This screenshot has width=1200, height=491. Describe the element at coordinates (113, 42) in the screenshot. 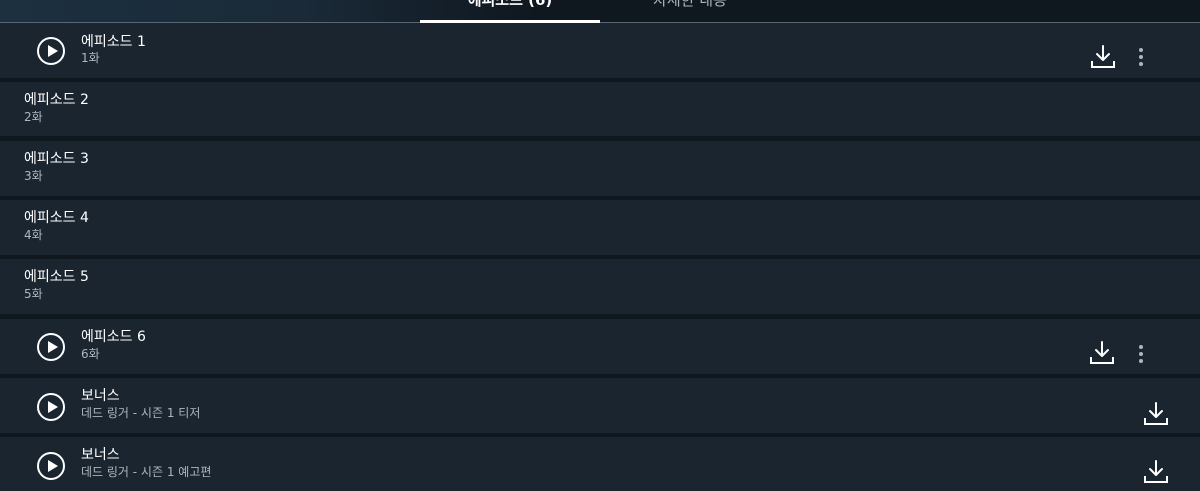

I see `episode-title: 에피소드 1` at that location.